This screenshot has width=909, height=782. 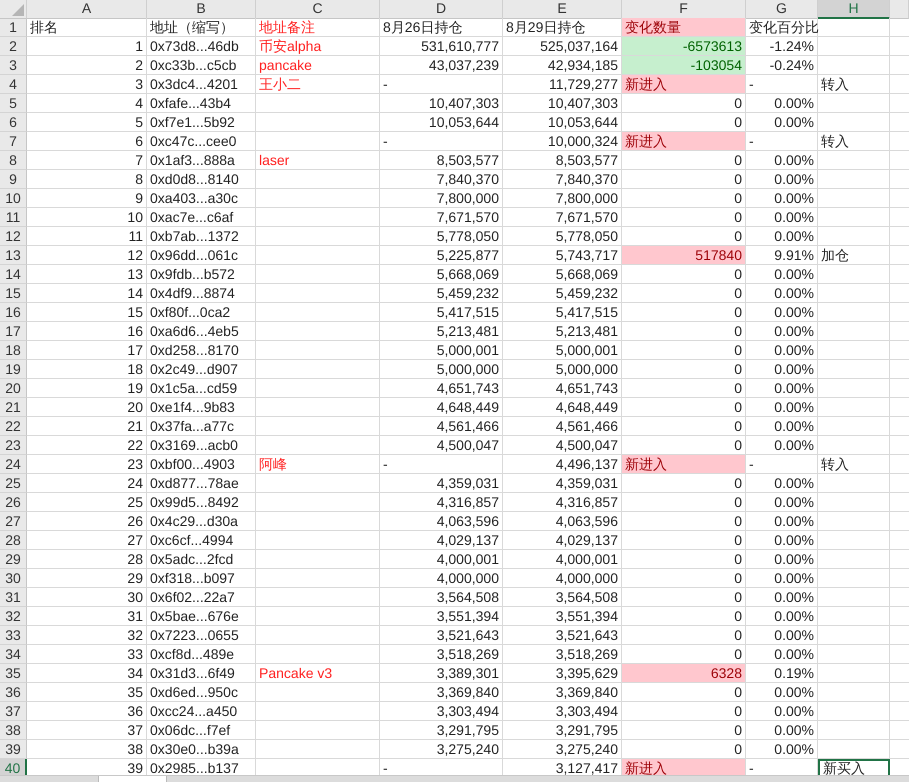 I want to click on column-header: E, so click(x=562, y=9).